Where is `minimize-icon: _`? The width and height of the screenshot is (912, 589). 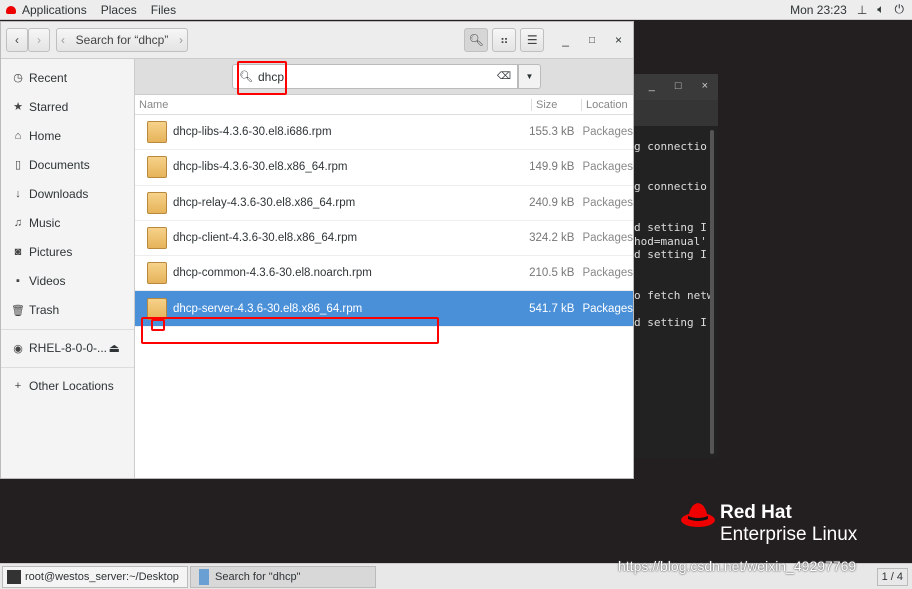 minimize-icon: _ is located at coordinates (652, 87).